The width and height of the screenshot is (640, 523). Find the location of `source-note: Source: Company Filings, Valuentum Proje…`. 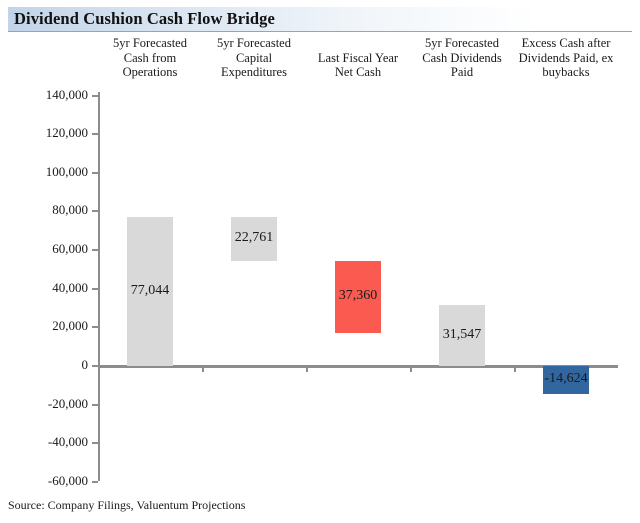

source-note: Source: Company Filings, Valuentum Proje… is located at coordinates (127, 505).